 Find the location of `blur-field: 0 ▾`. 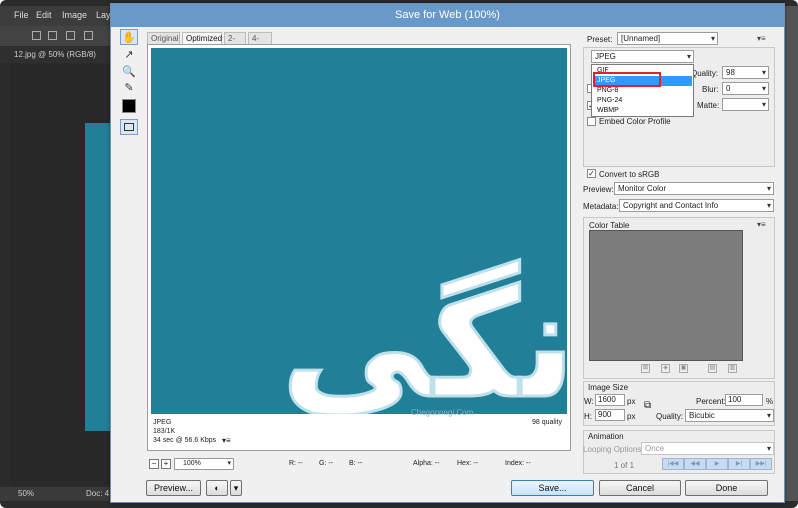

blur-field: 0 ▾ is located at coordinates (745, 88).